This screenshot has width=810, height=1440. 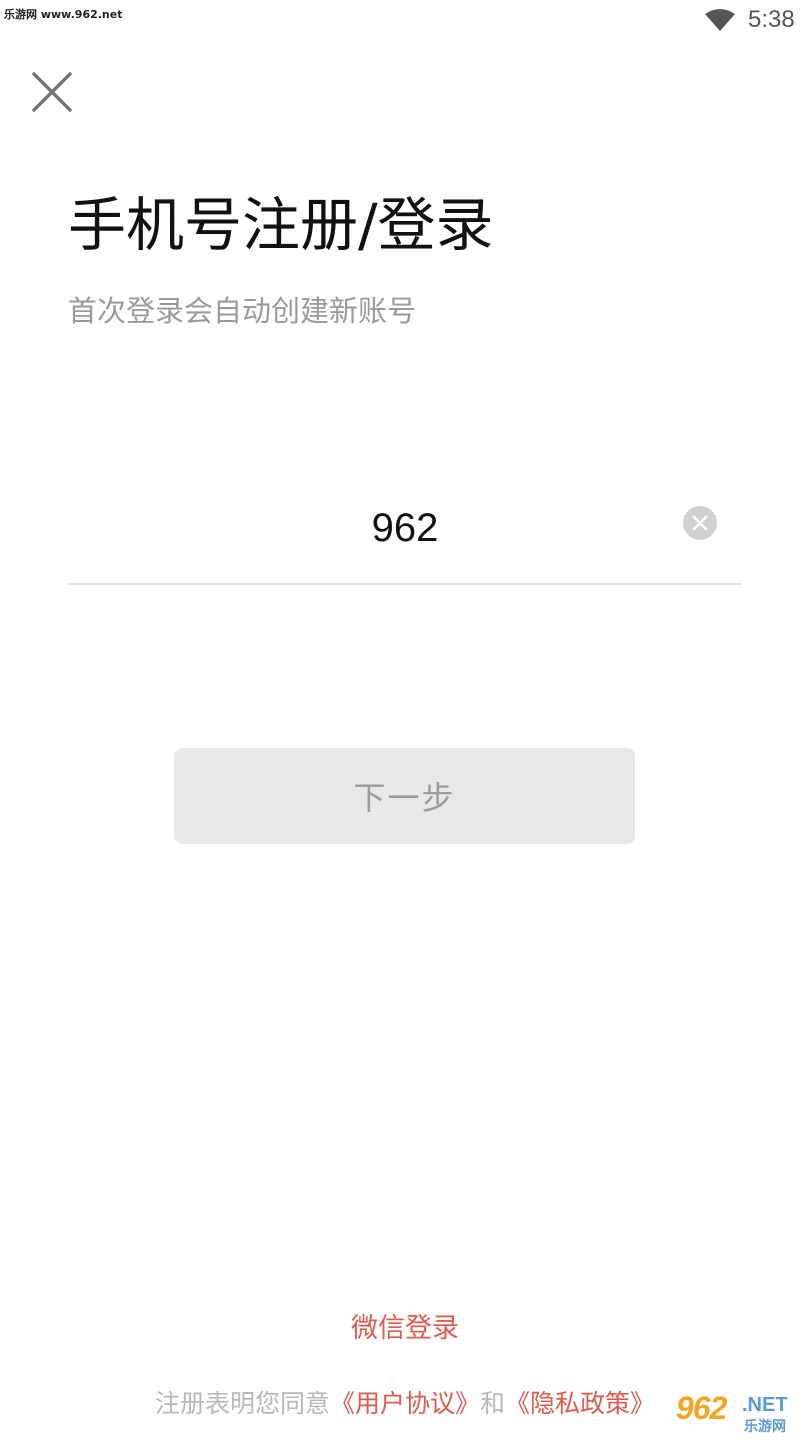 What do you see at coordinates (405, 1403) in the screenshot?
I see `user-agreement-link: 《用户协议》` at bounding box center [405, 1403].